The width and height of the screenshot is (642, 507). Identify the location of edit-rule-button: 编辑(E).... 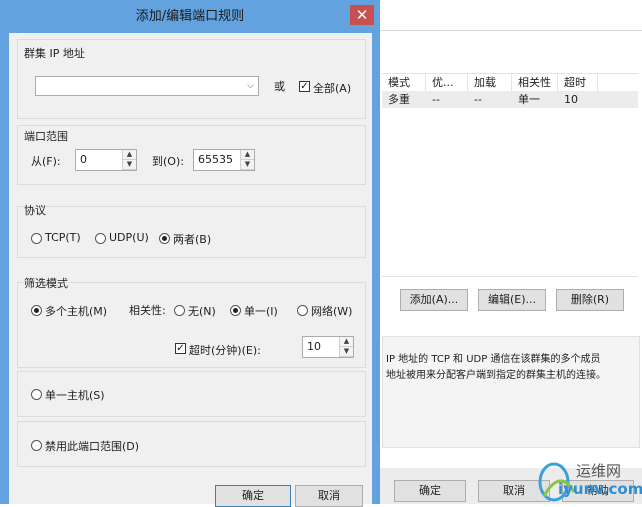
(512, 300).